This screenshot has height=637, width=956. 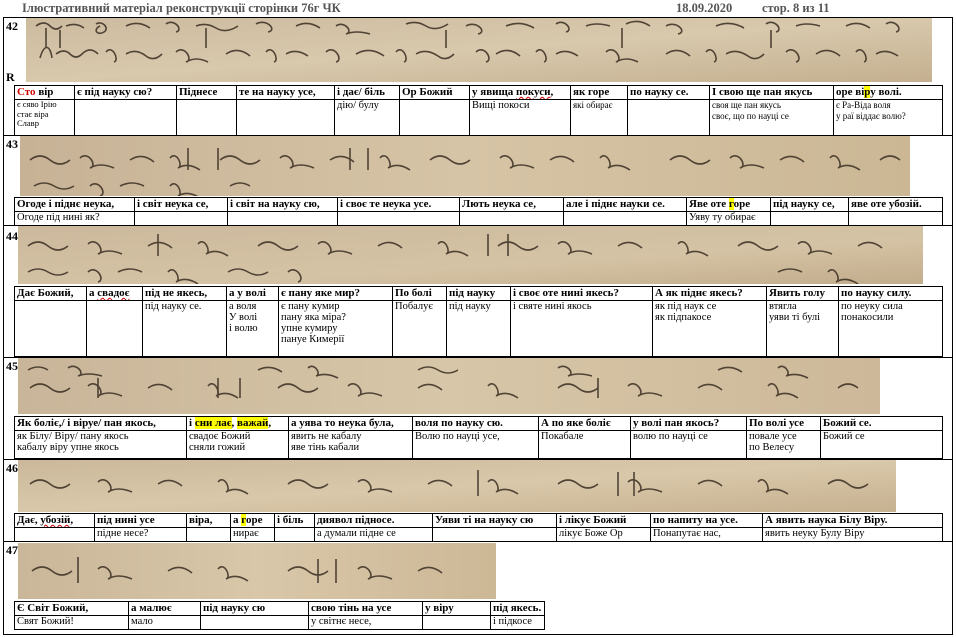 I want to click on header-cell: Огоде і піднє неука,, so click(x=74, y=204).